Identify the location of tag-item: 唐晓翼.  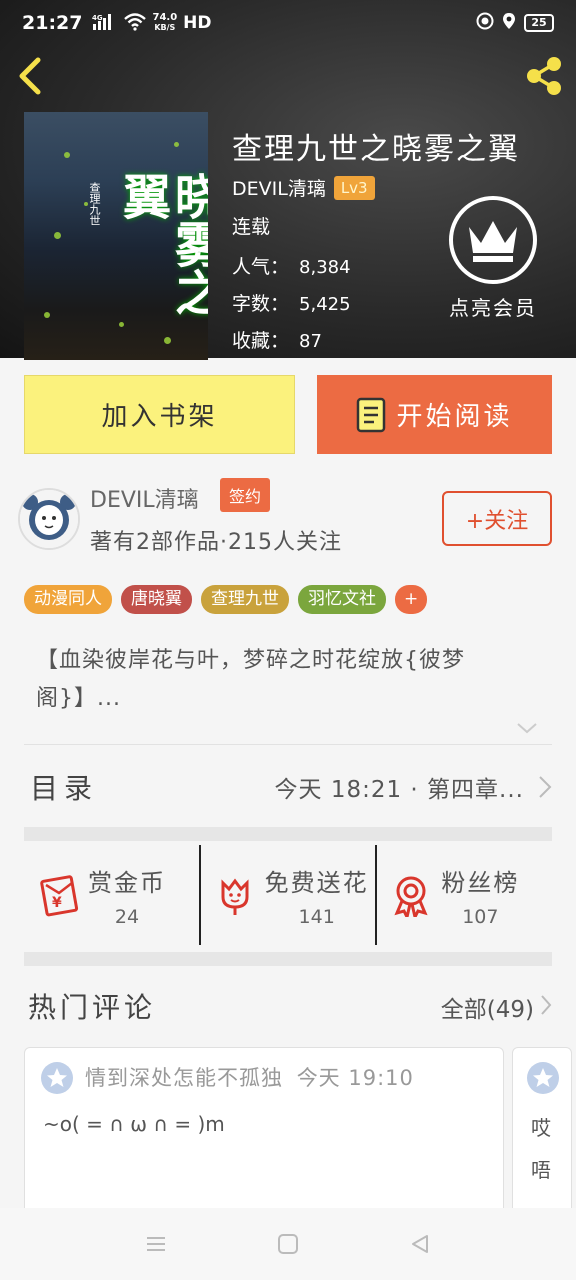
(156, 599).